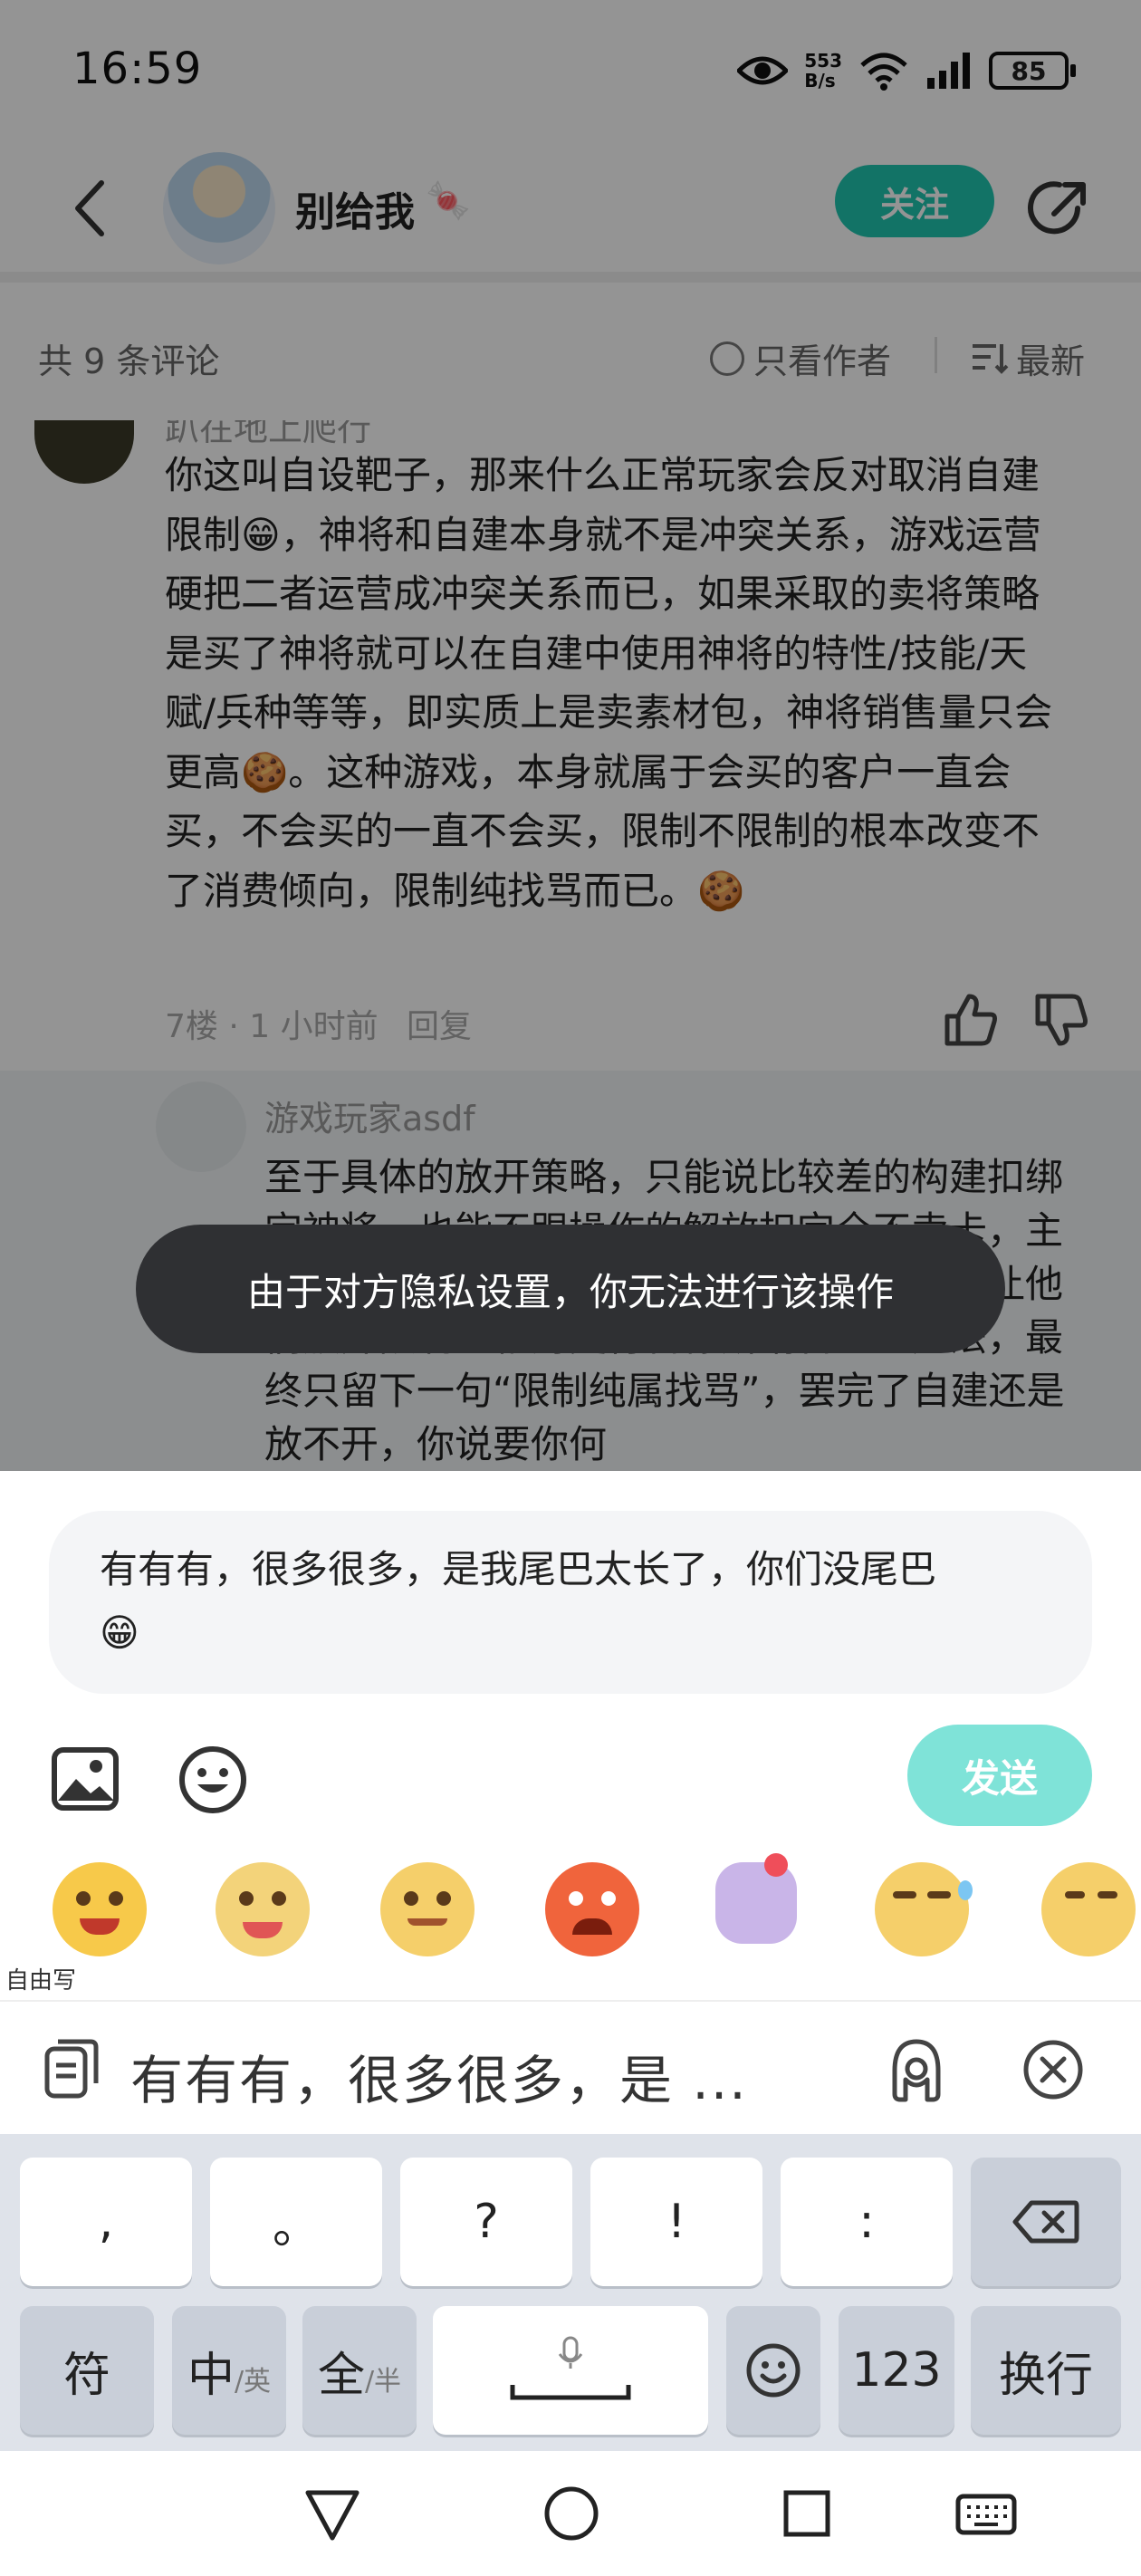 The image size is (1141, 2576). What do you see at coordinates (41, 1978) in the screenshot?
I see `free-write-label: 自由写` at bounding box center [41, 1978].